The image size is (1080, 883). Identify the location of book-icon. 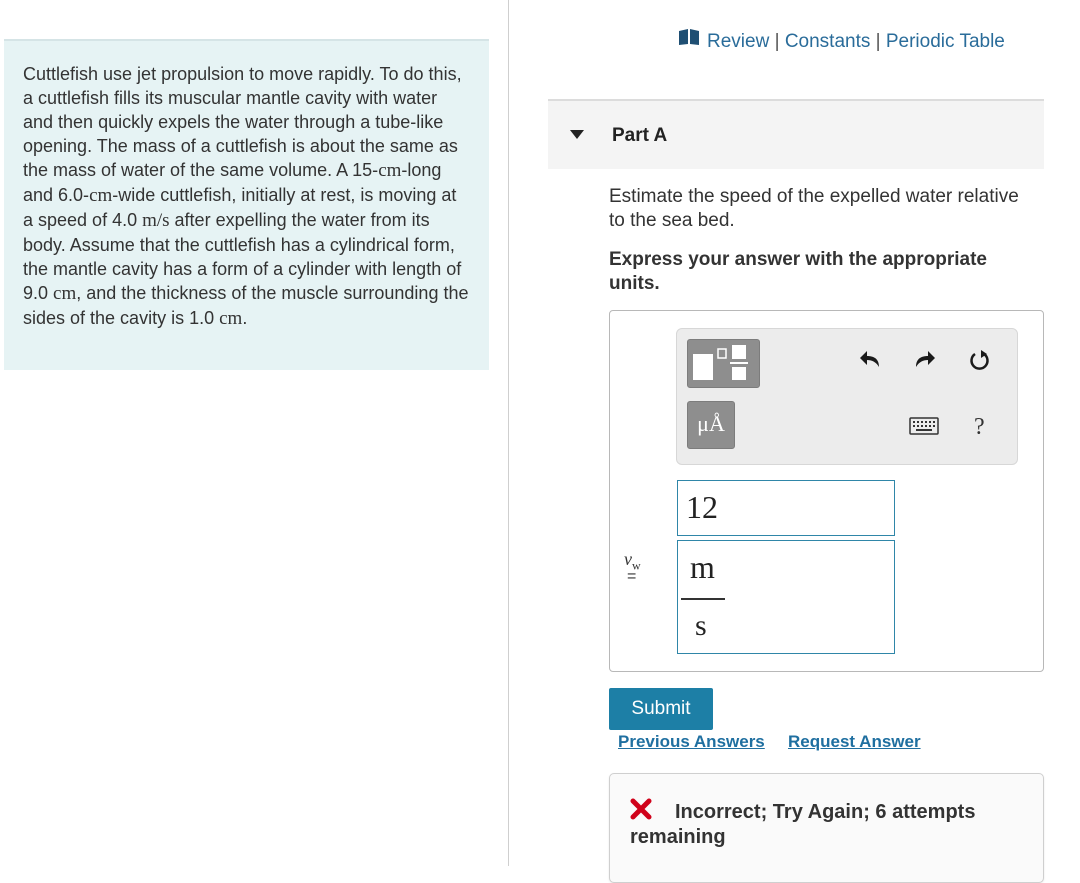
(689, 40).